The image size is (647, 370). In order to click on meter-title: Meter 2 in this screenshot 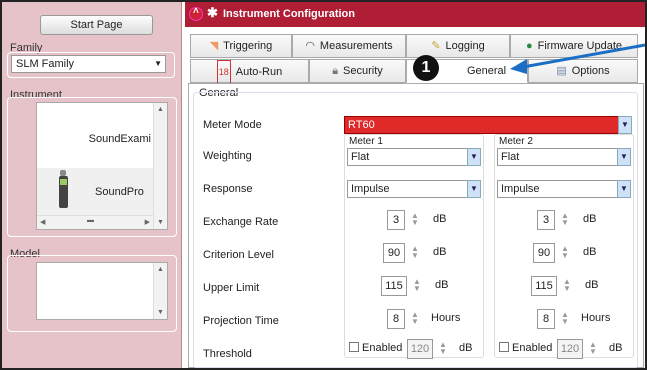, I will do `click(516, 141)`.